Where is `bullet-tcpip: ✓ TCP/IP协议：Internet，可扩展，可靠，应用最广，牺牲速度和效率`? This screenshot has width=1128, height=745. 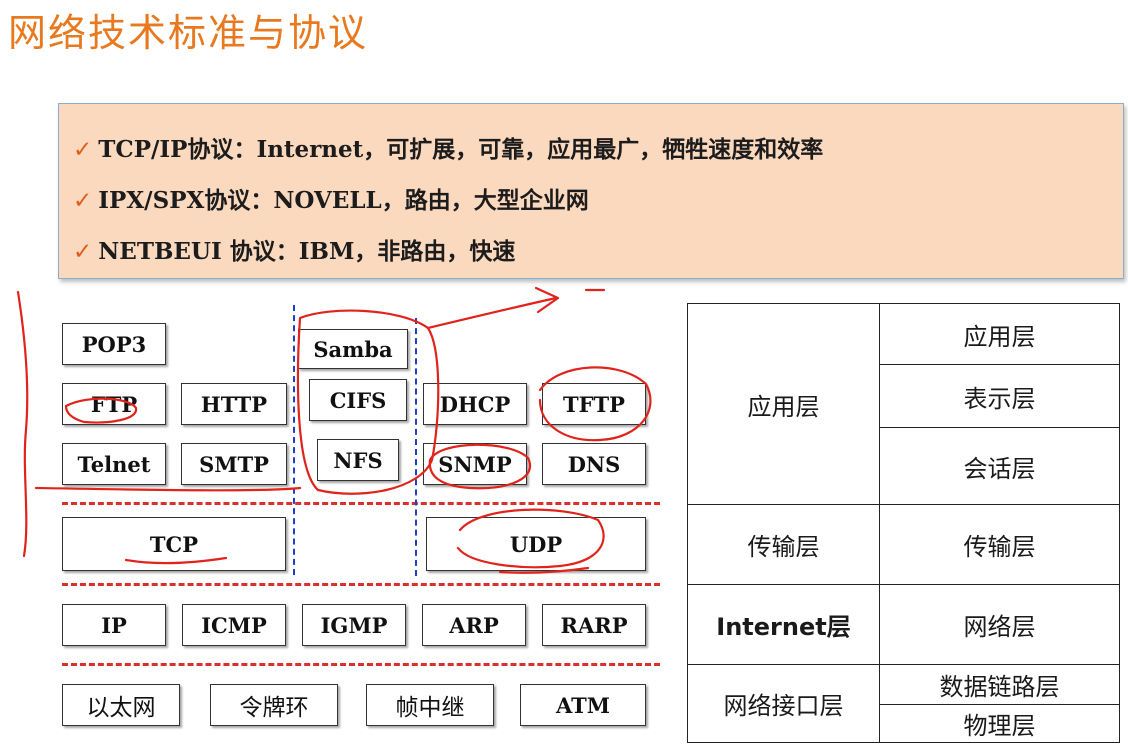
bullet-tcpip: ✓ TCP/IP协议：Internet，可扩展，可靠，应用最广，牺牲速度和效率 is located at coordinates (448, 147).